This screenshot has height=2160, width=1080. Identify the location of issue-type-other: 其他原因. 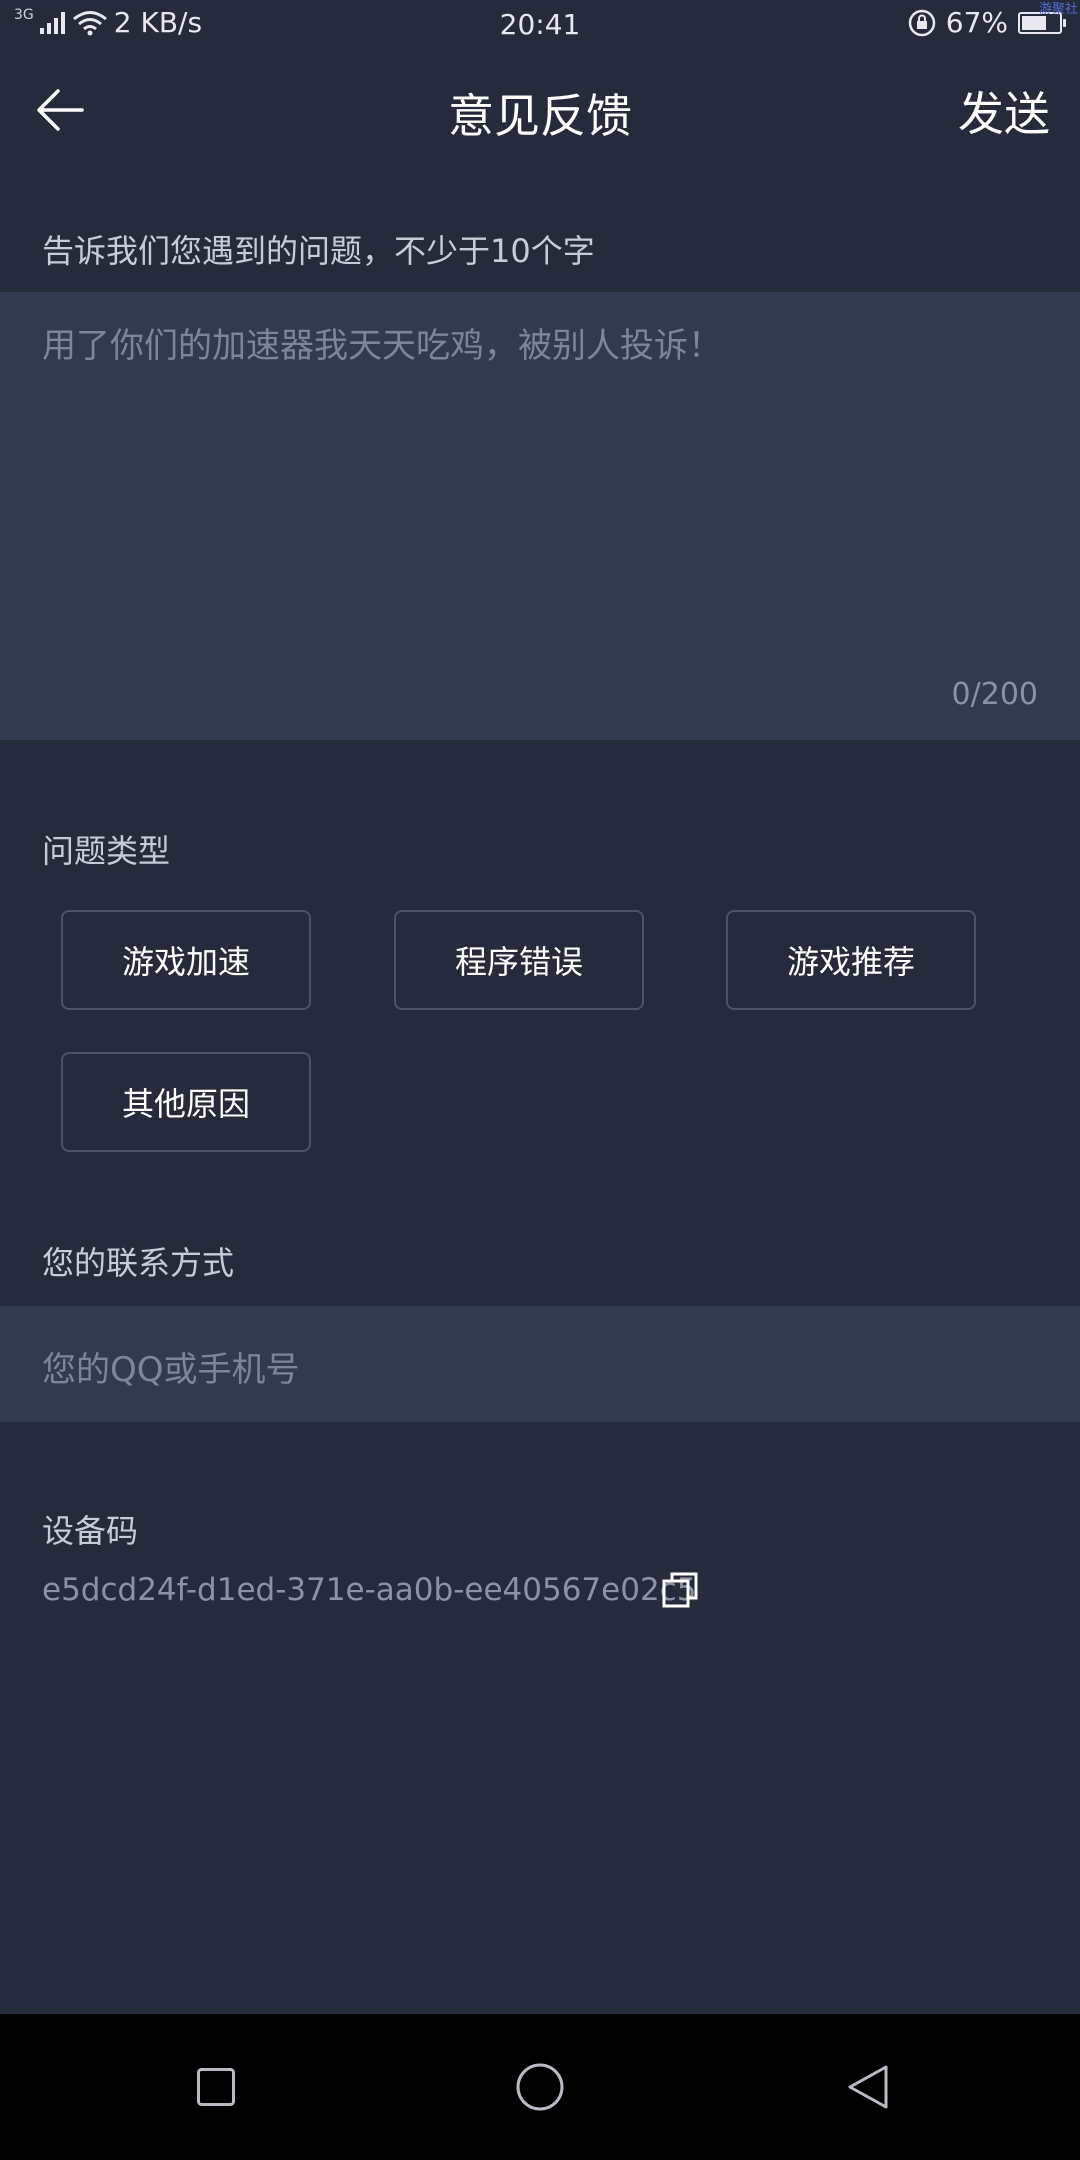
(186, 1102).